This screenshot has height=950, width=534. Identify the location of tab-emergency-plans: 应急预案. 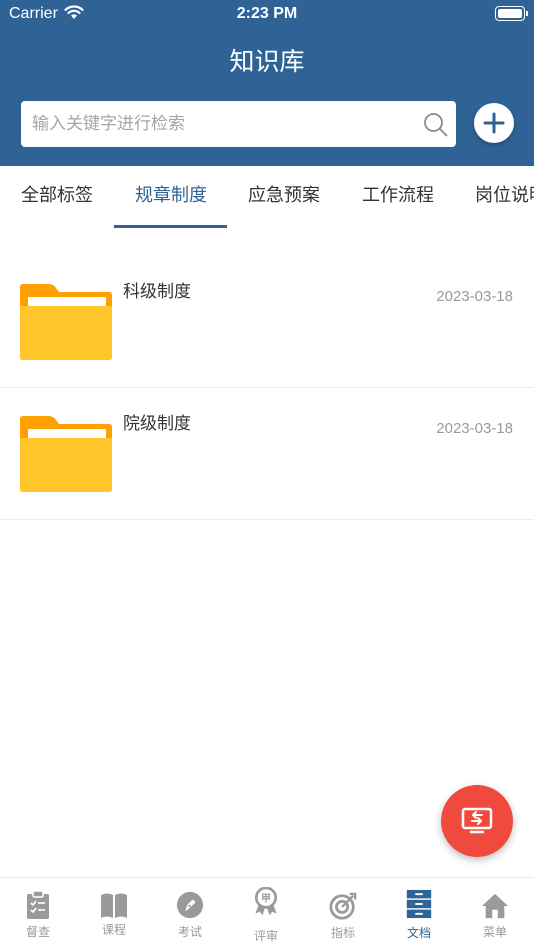
(284, 197).